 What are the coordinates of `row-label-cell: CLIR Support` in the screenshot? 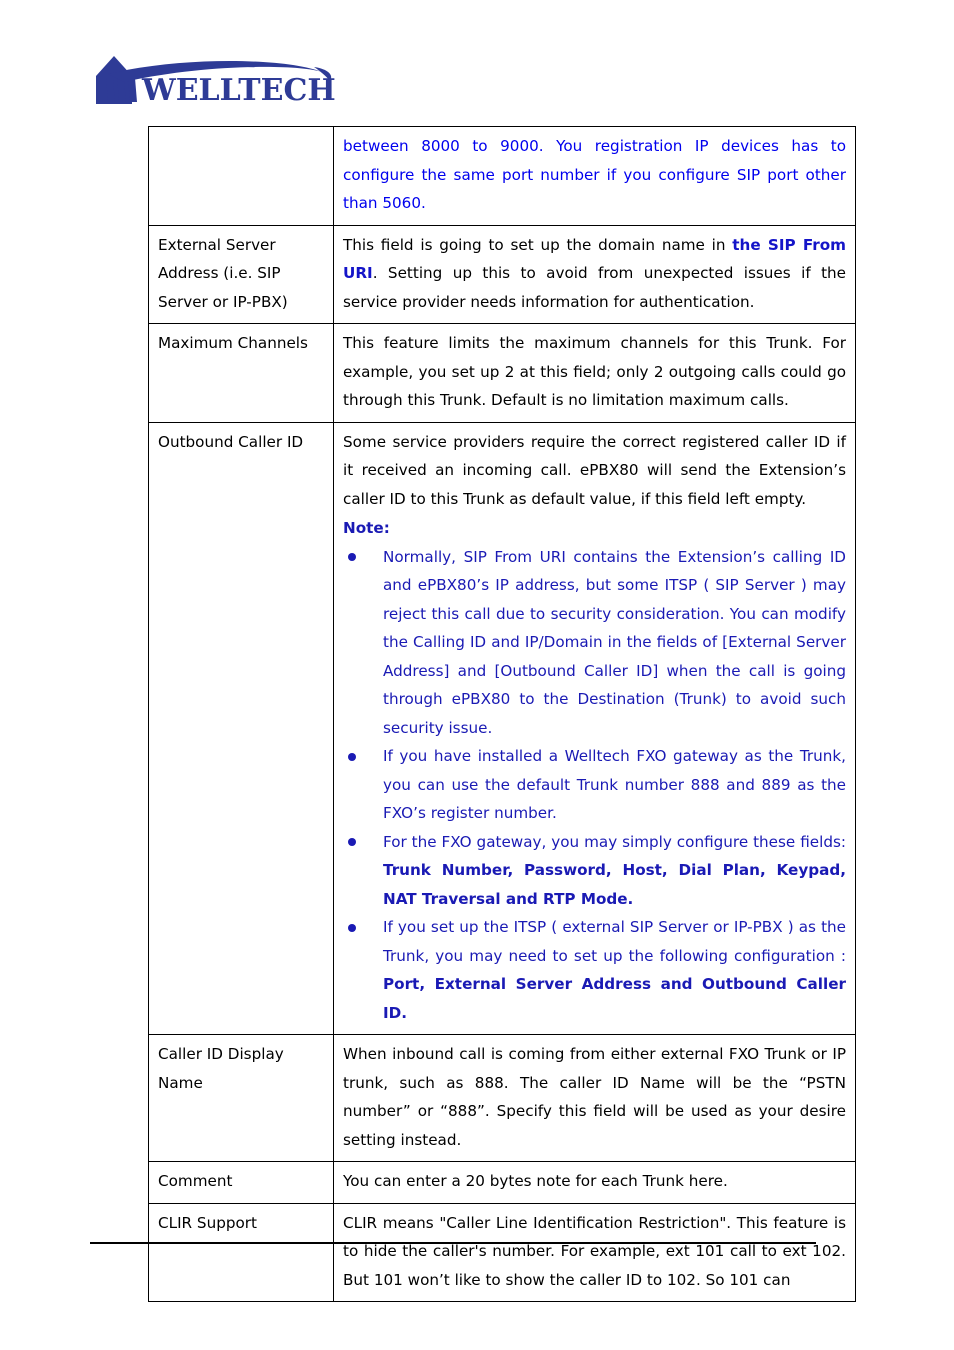 It's located at (241, 1252).